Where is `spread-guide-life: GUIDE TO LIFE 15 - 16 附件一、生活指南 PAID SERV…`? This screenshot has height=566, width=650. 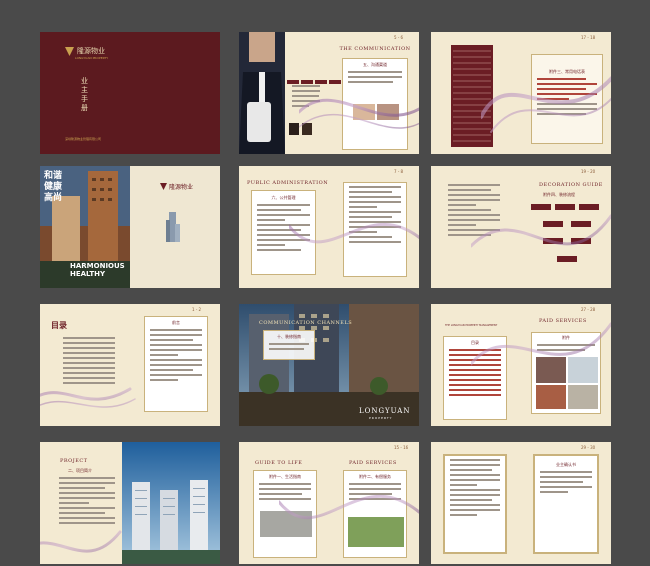 spread-guide-life: GUIDE TO LIFE 15 - 16 附件一、生活指南 PAID SERV… is located at coordinates (329, 503).